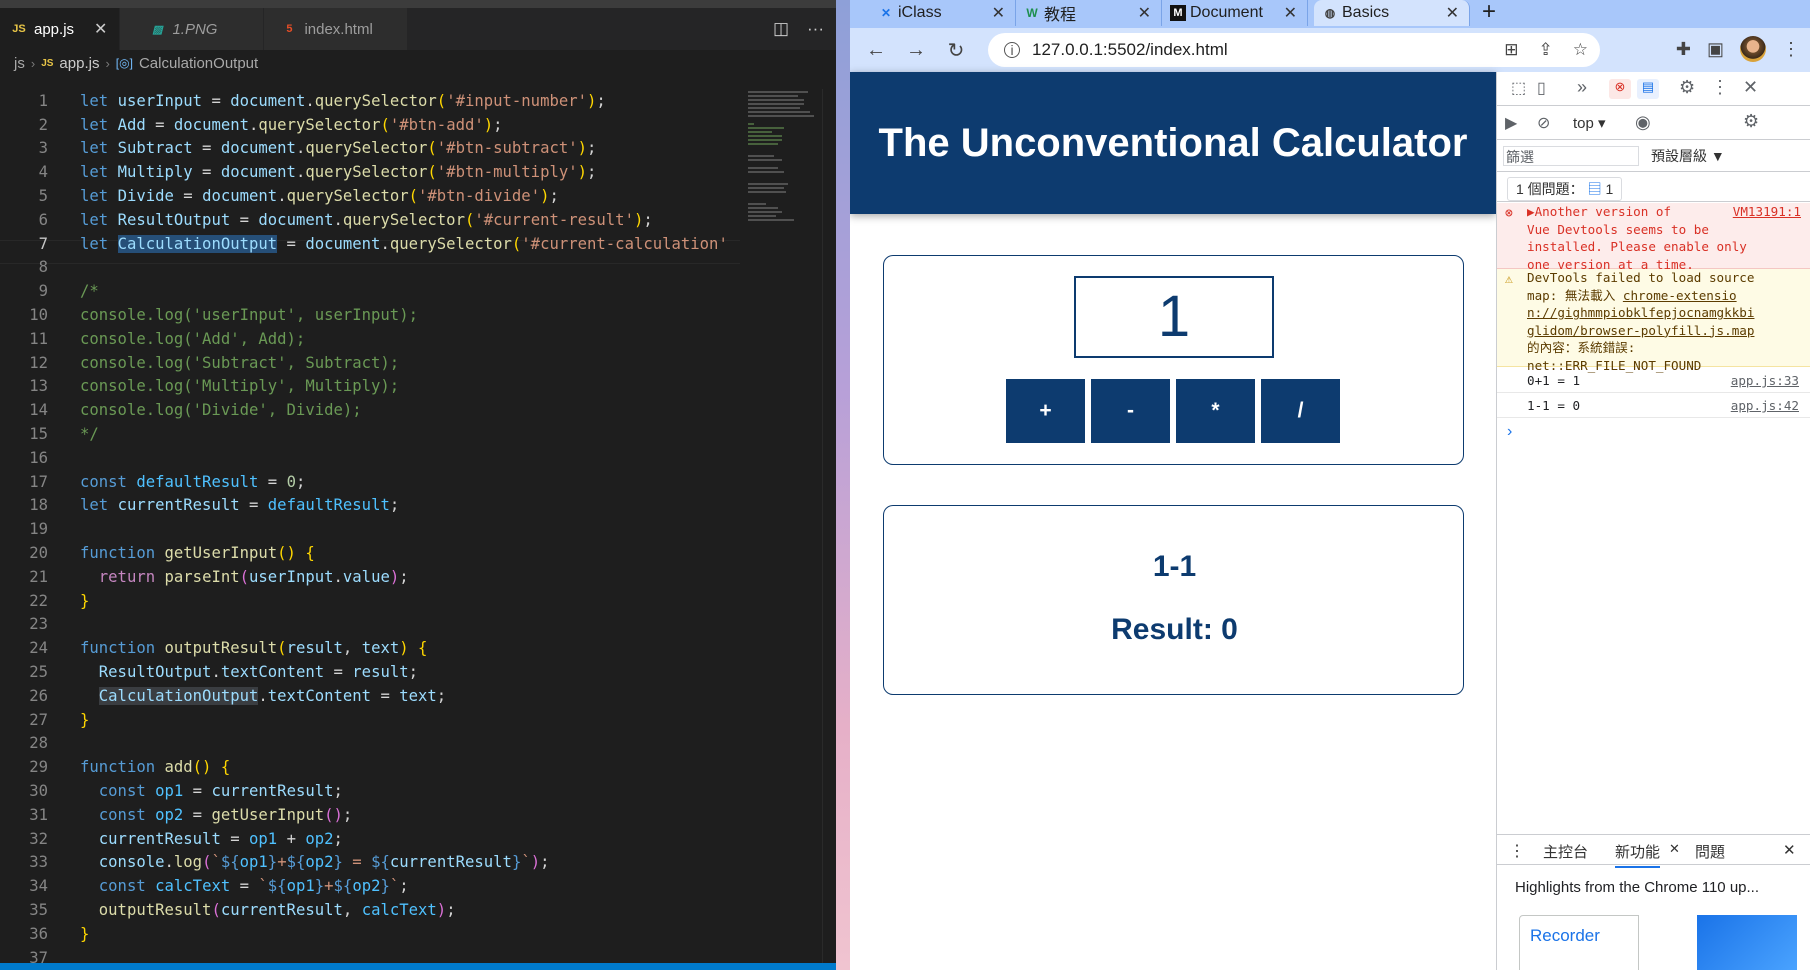 This screenshot has width=1810, height=970. I want to click on input-card: 1 + - * /, so click(1173, 360).